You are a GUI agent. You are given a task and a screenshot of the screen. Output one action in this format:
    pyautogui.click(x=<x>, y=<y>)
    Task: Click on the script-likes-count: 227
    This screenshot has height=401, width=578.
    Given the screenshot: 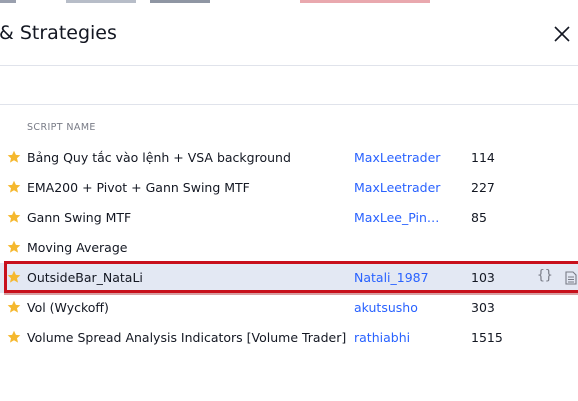 What is the action you would take?
    pyautogui.click(x=483, y=187)
    